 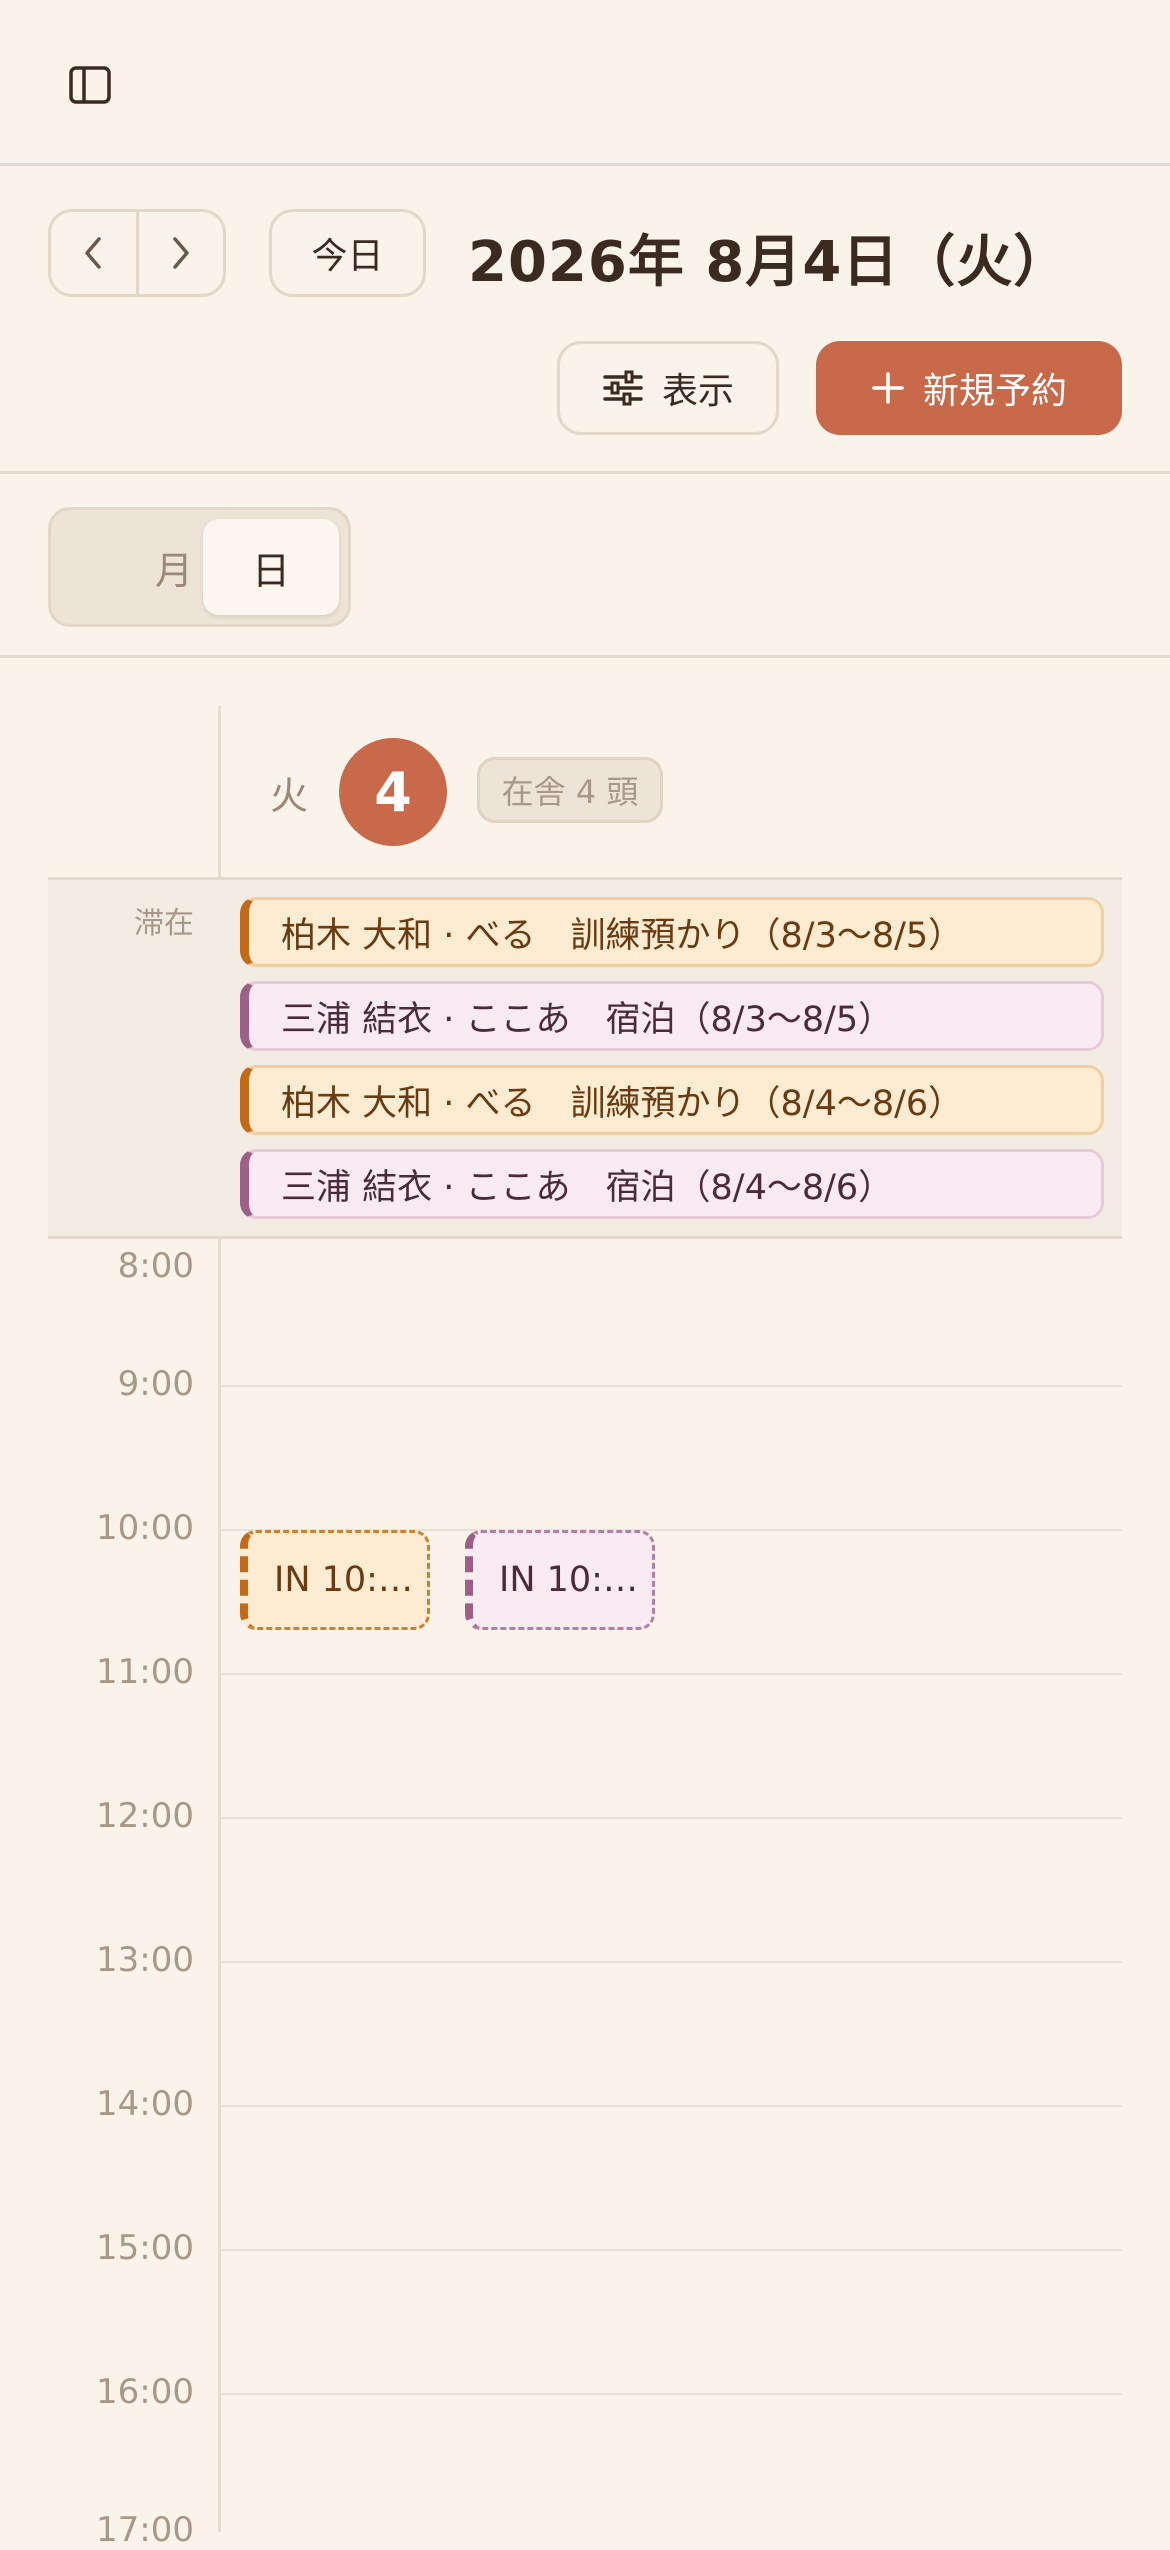 What do you see at coordinates (145, 2392) in the screenshot?
I see `hour-label: 16:00` at bounding box center [145, 2392].